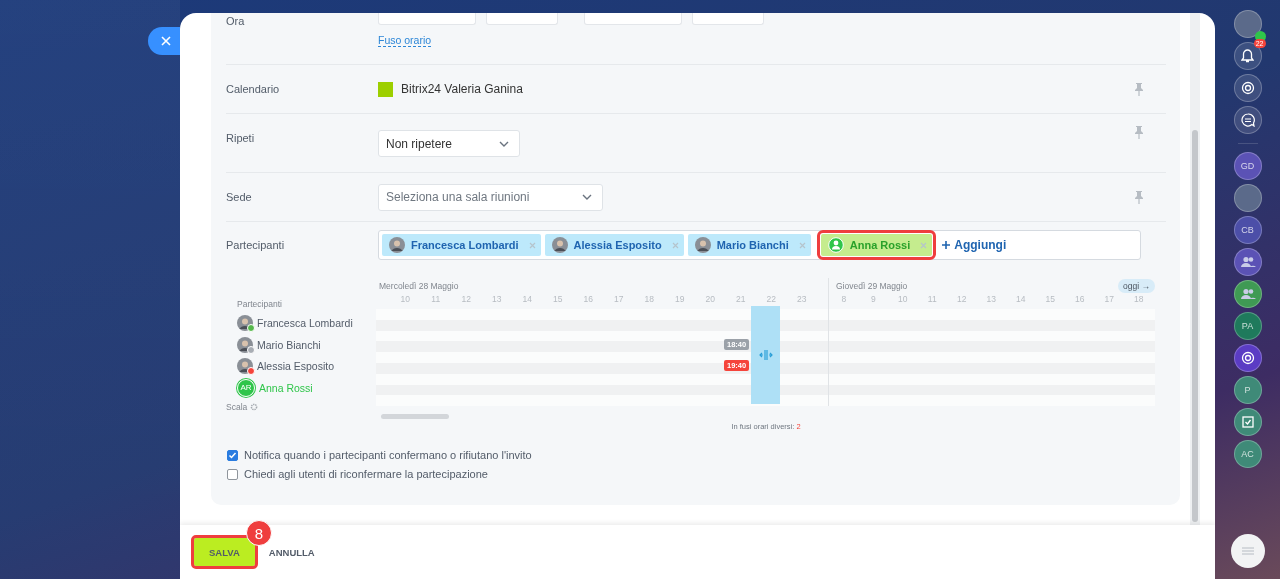 The height and width of the screenshot is (579, 1280). What do you see at coordinates (286, 387) in the screenshot?
I see `participant-name: Anna Rossi` at bounding box center [286, 387].